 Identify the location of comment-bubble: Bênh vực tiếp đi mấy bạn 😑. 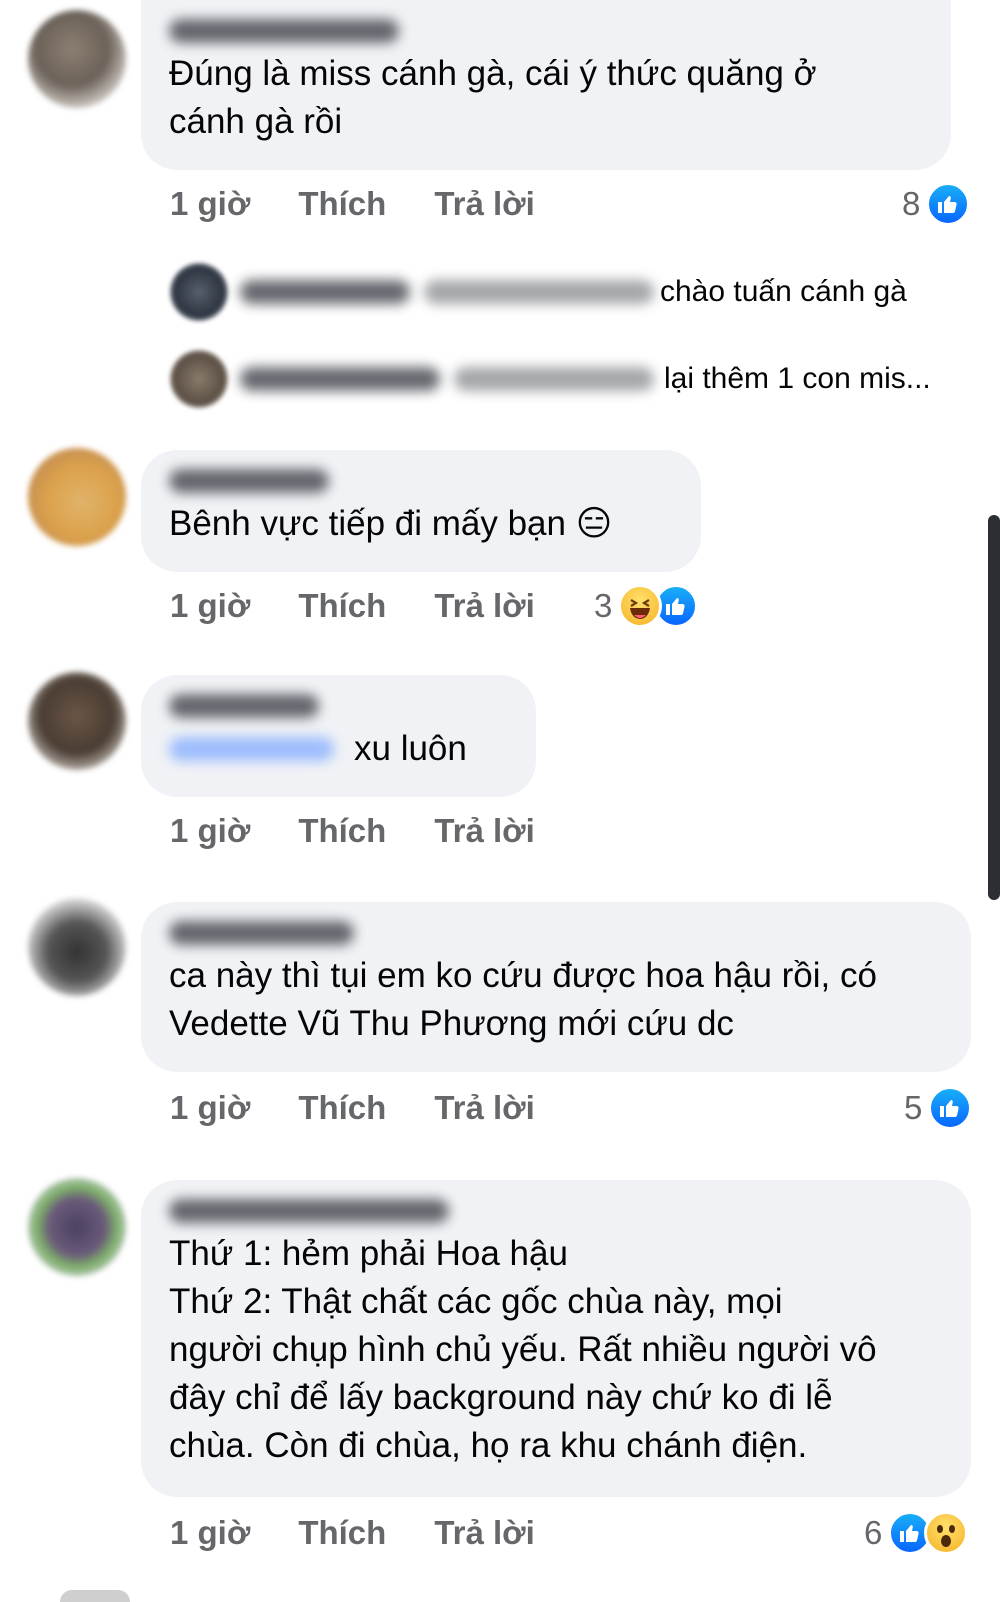
(421, 511).